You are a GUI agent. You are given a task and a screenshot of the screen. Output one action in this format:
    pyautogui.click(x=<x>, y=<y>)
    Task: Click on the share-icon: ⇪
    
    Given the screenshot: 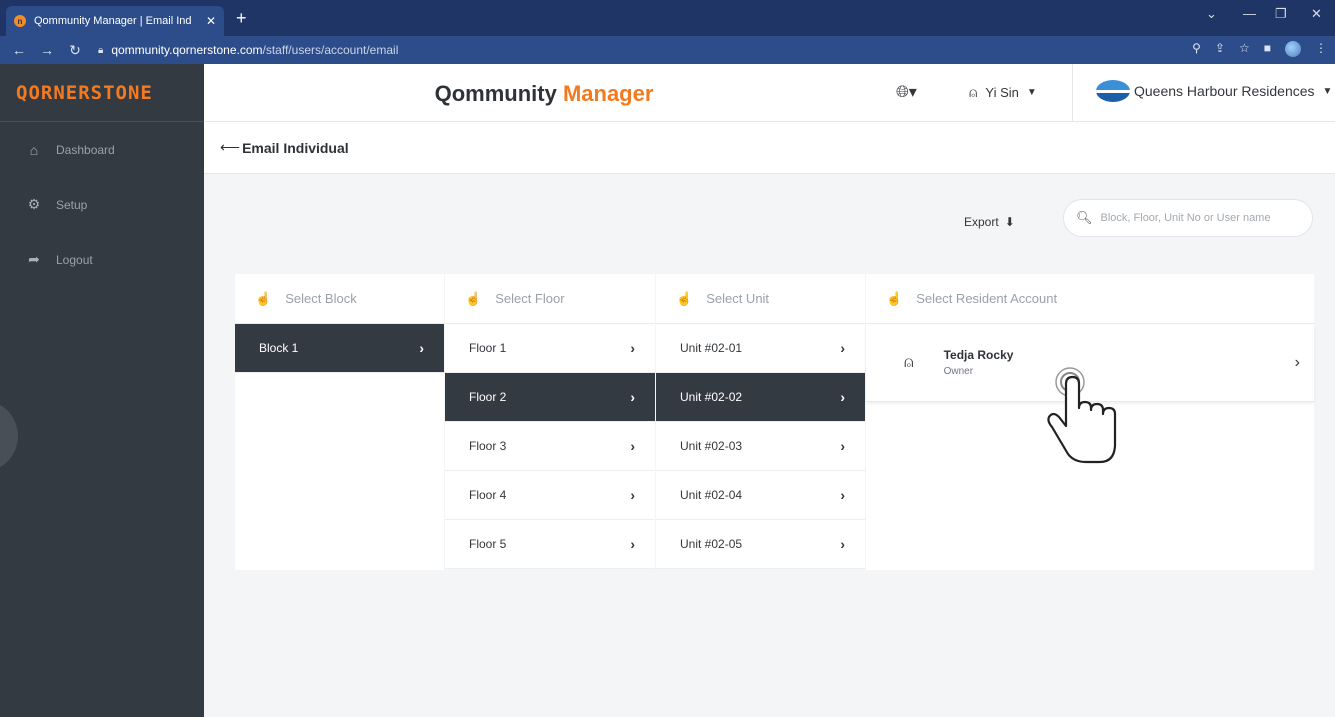 What is the action you would take?
    pyautogui.click(x=1220, y=49)
    